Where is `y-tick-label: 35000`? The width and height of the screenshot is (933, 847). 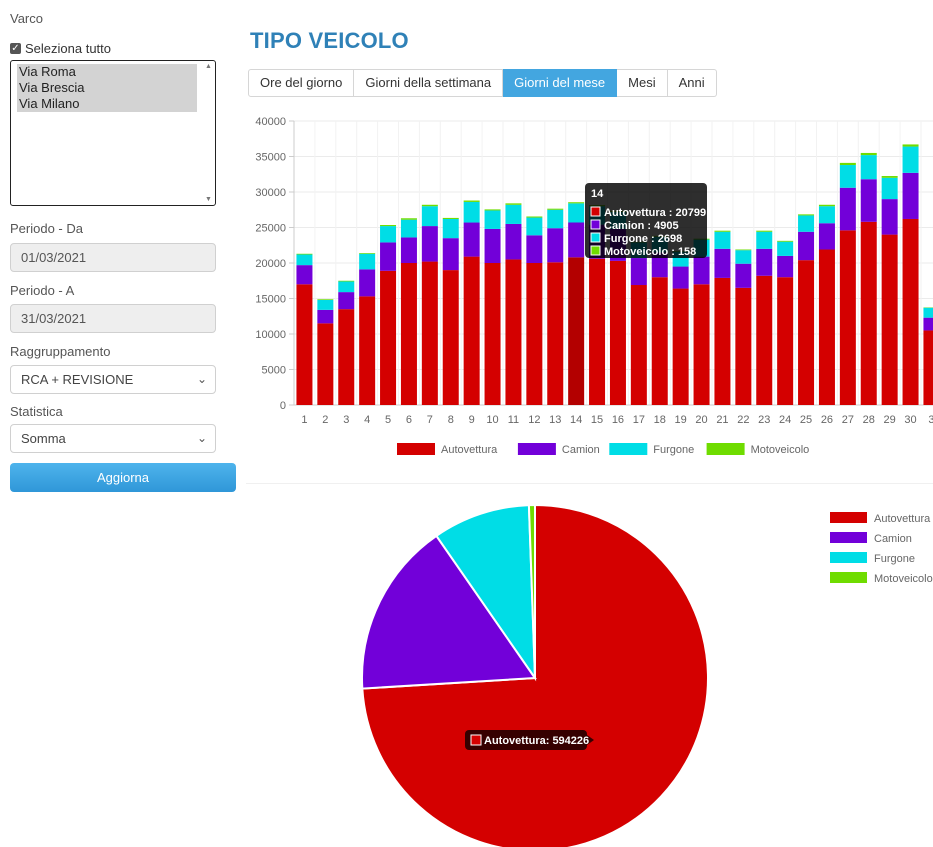 y-tick-label: 35000 is located at coordinates (270, 158).